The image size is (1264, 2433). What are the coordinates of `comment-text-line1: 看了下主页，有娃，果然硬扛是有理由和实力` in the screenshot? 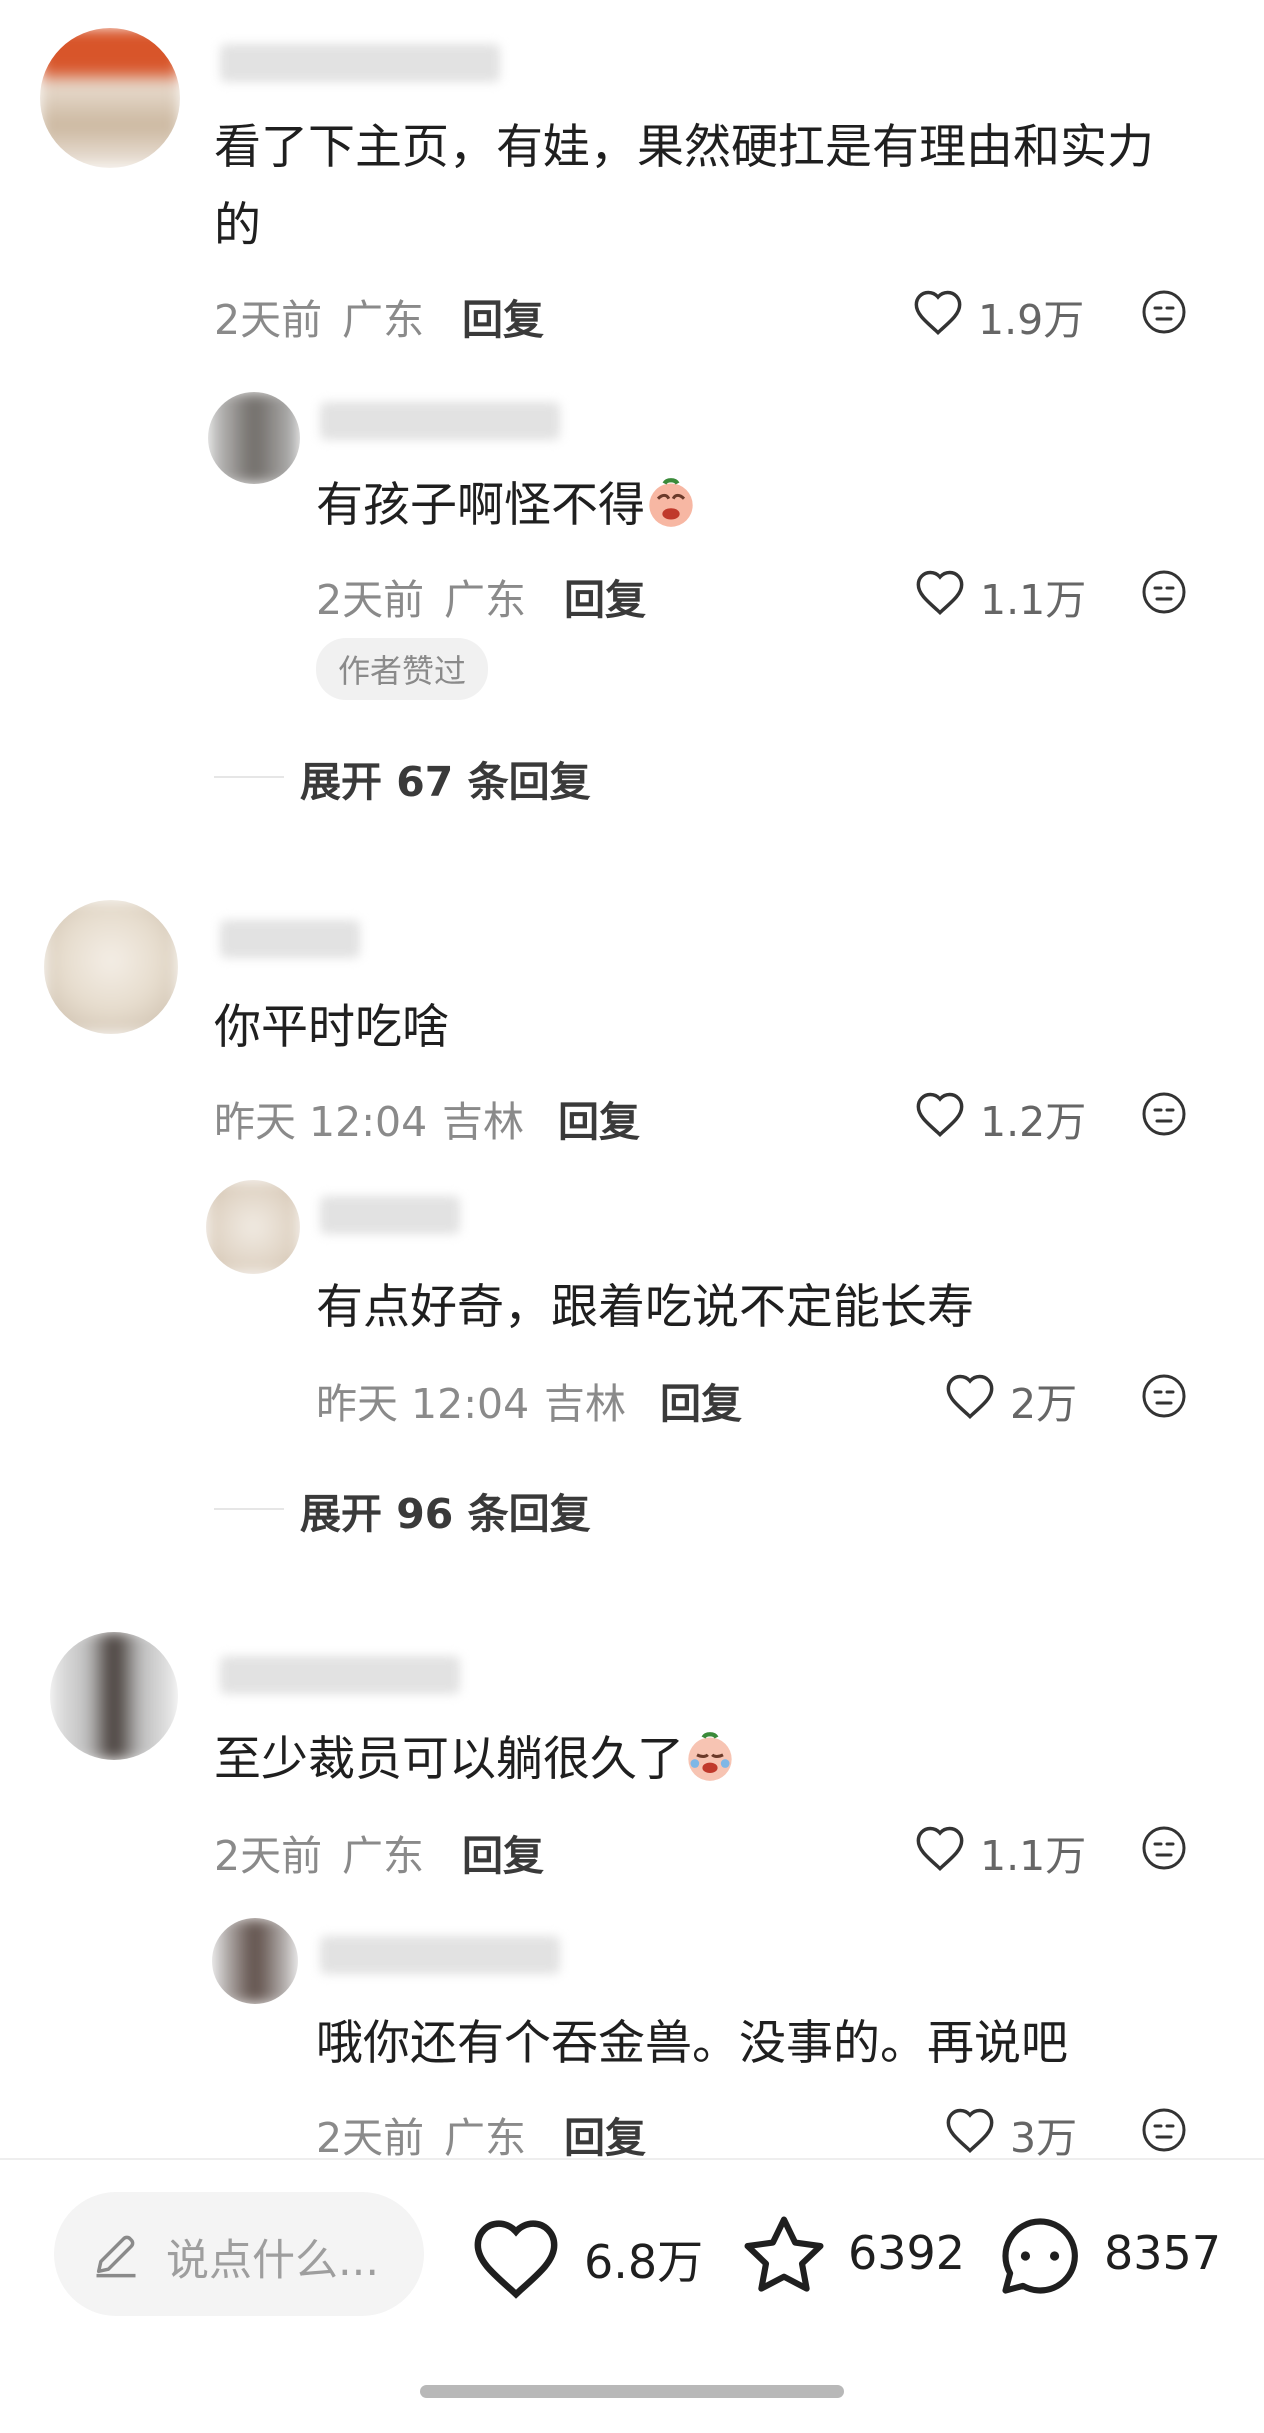 It's located at (684, 147).